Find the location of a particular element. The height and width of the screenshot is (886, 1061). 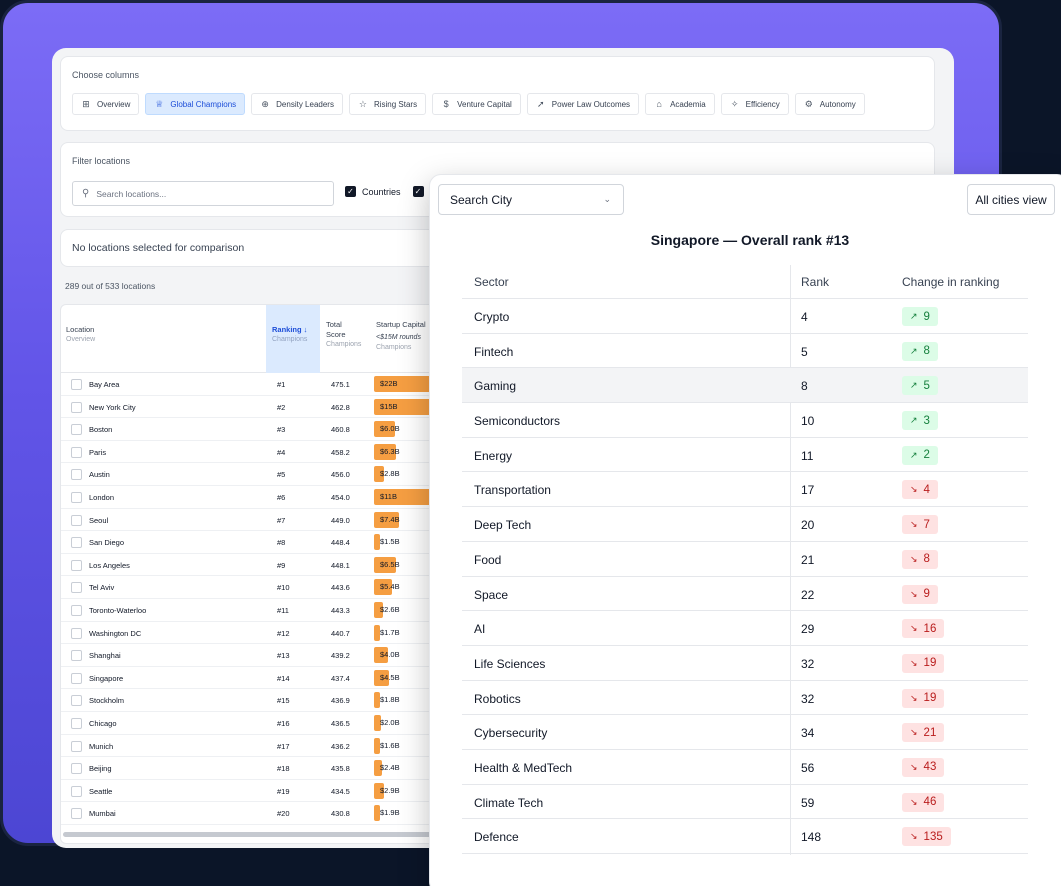

sector-row: Robotics 32 ↘ 19 is located at coordinates (745, 698).